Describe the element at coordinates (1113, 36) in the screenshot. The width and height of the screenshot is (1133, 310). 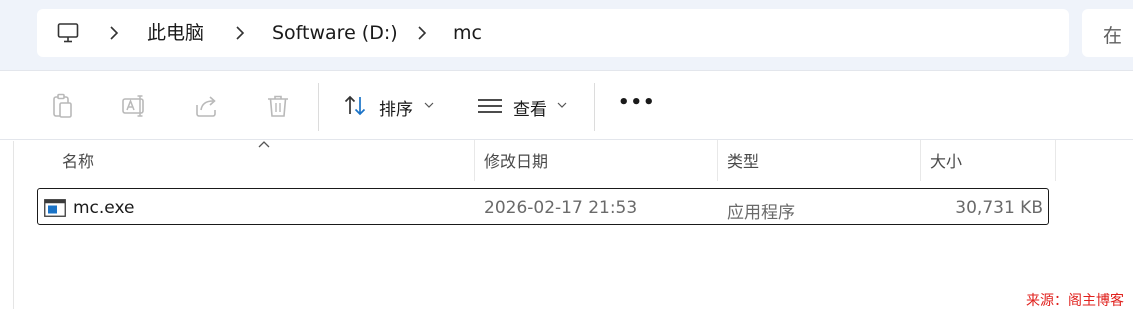
I see `search-placeholder: 在` at that location.